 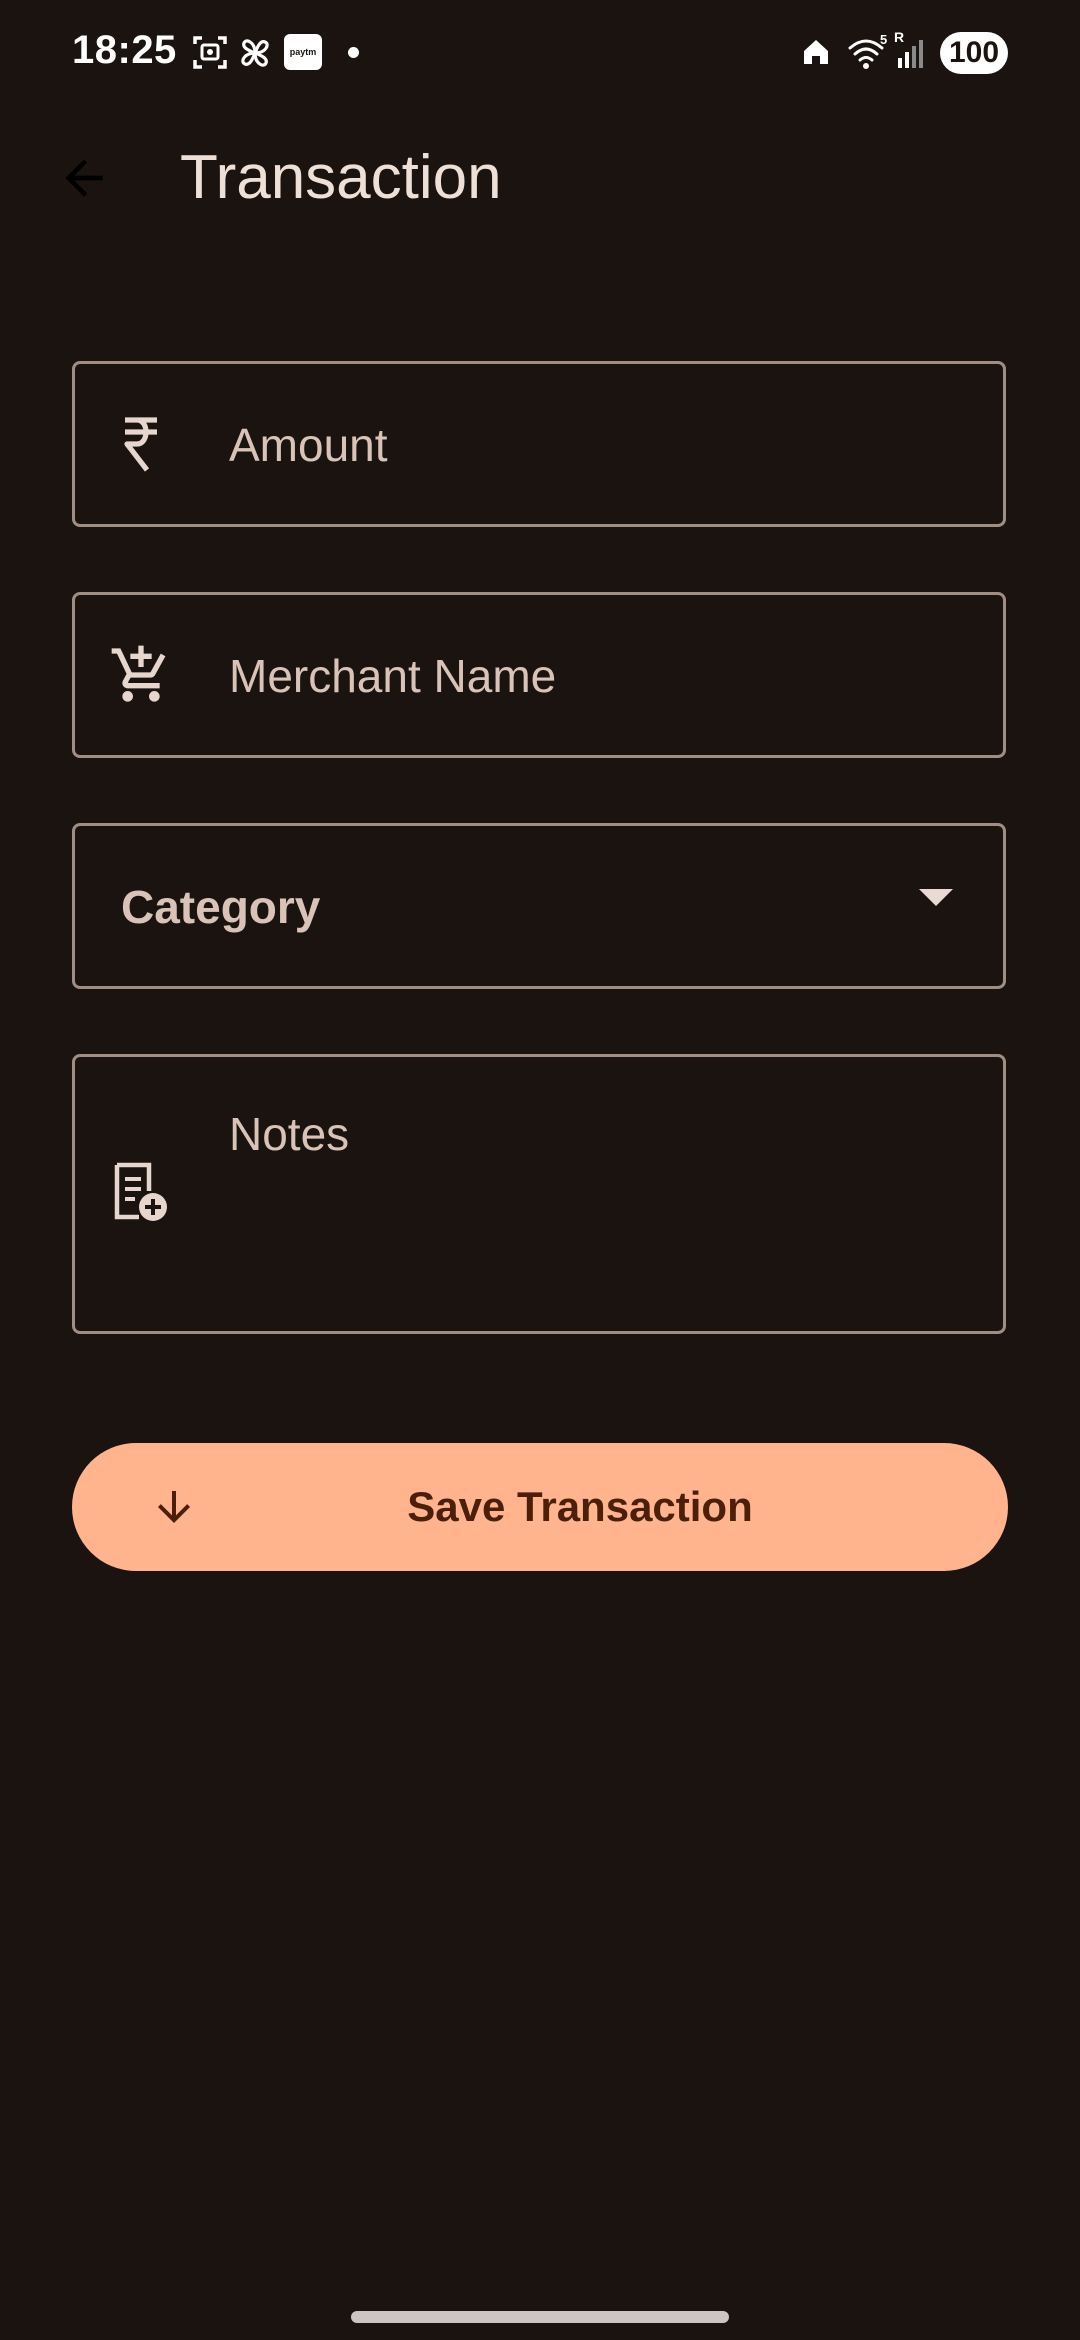 What do you see at coordinates (539, 906) in the screenshot?
I see `category-dropdown: Category` at bounding box center [539, 906].